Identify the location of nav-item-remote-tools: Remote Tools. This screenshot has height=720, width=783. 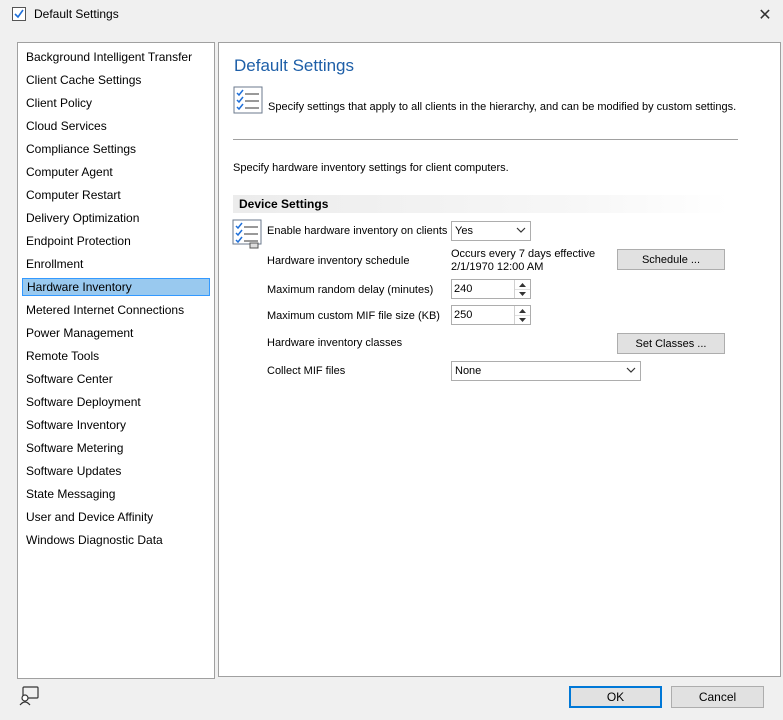
(116, 356).